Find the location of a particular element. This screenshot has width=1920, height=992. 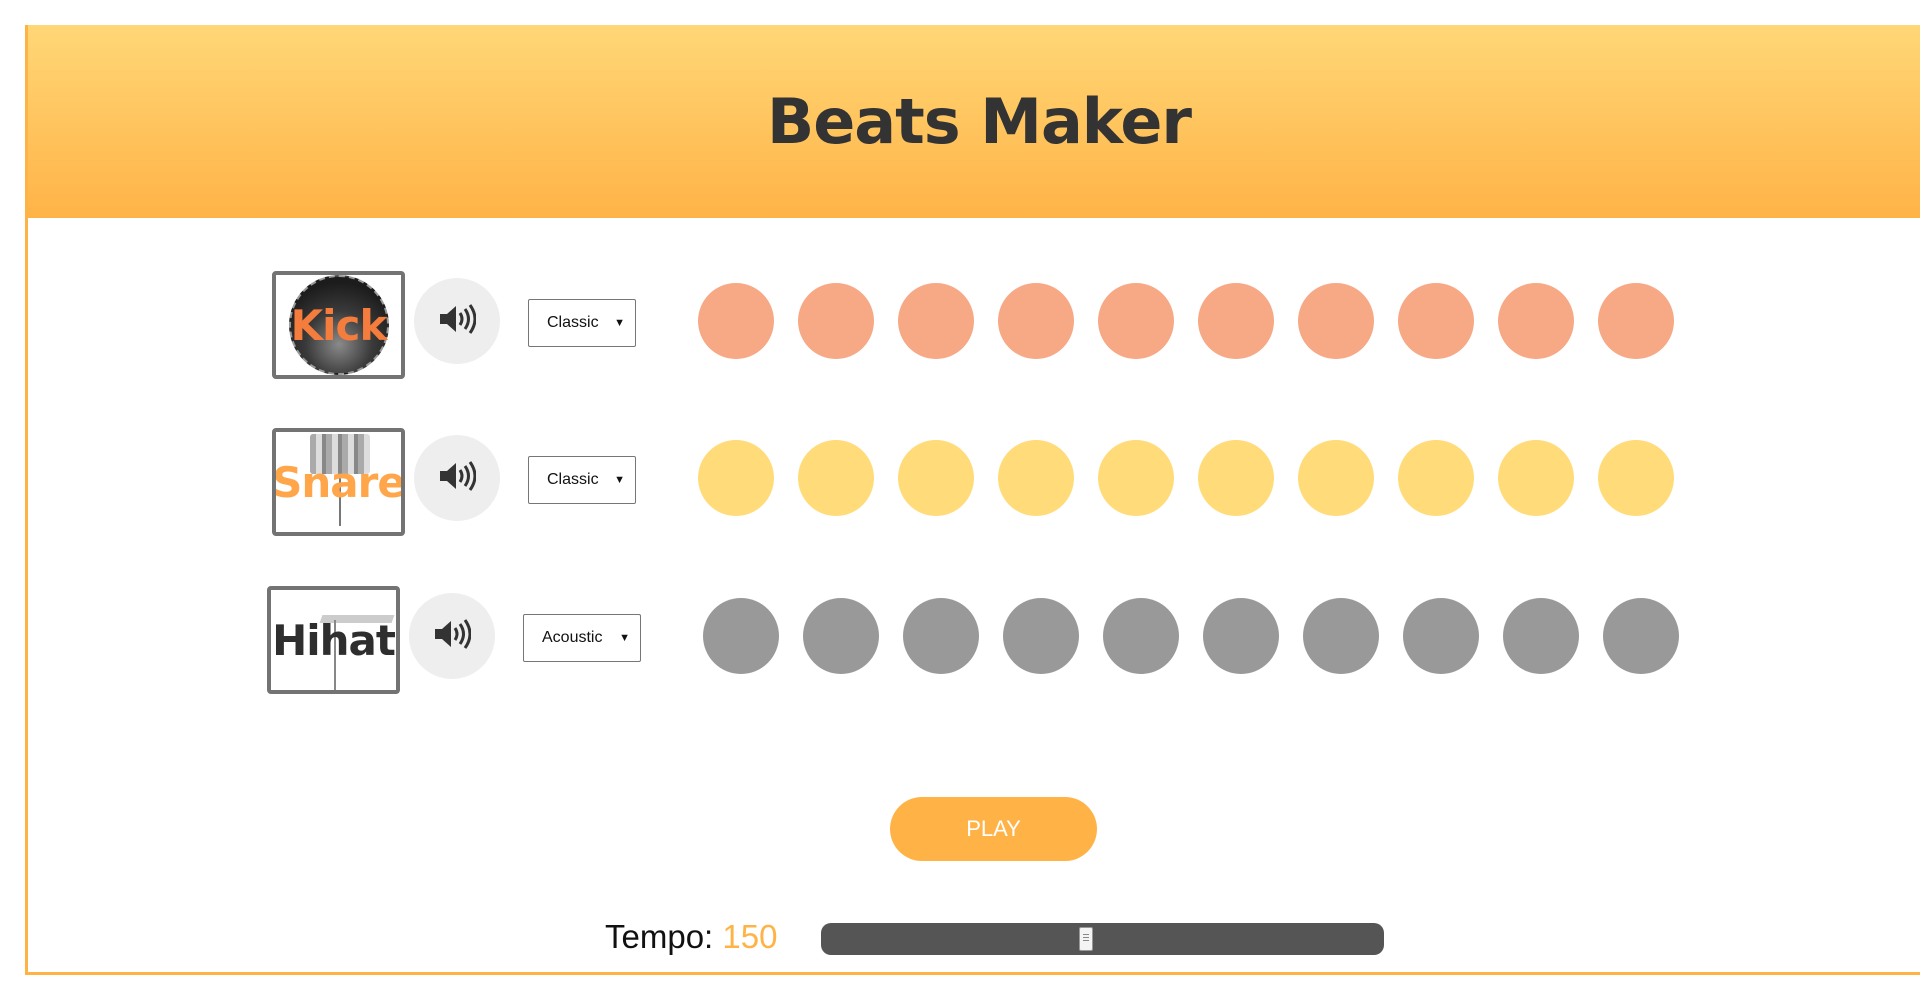

tempo-label-text: Tempo: is located at coordinates (659, 936).